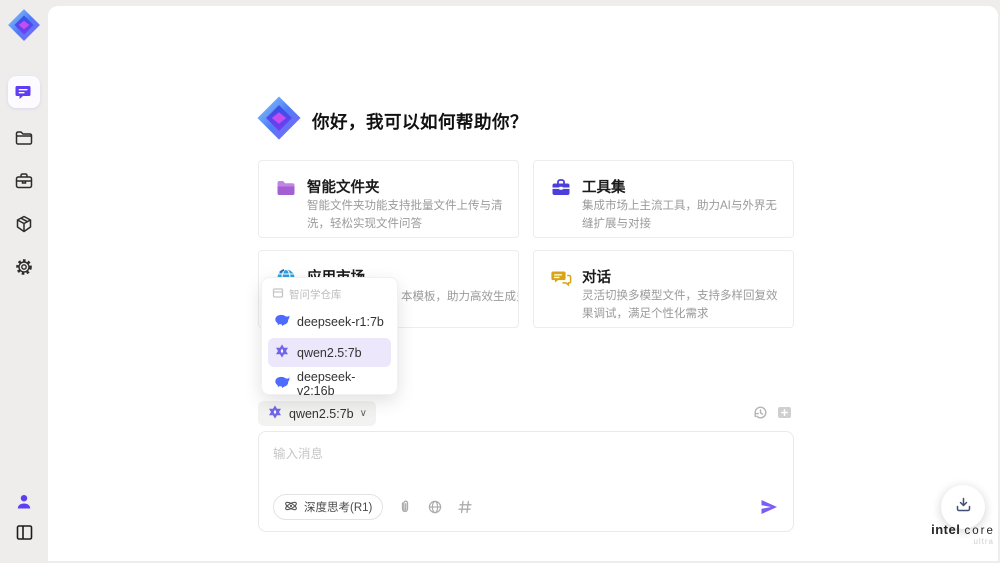  I want to click on sidebar-item-panel, so click(24, 532).